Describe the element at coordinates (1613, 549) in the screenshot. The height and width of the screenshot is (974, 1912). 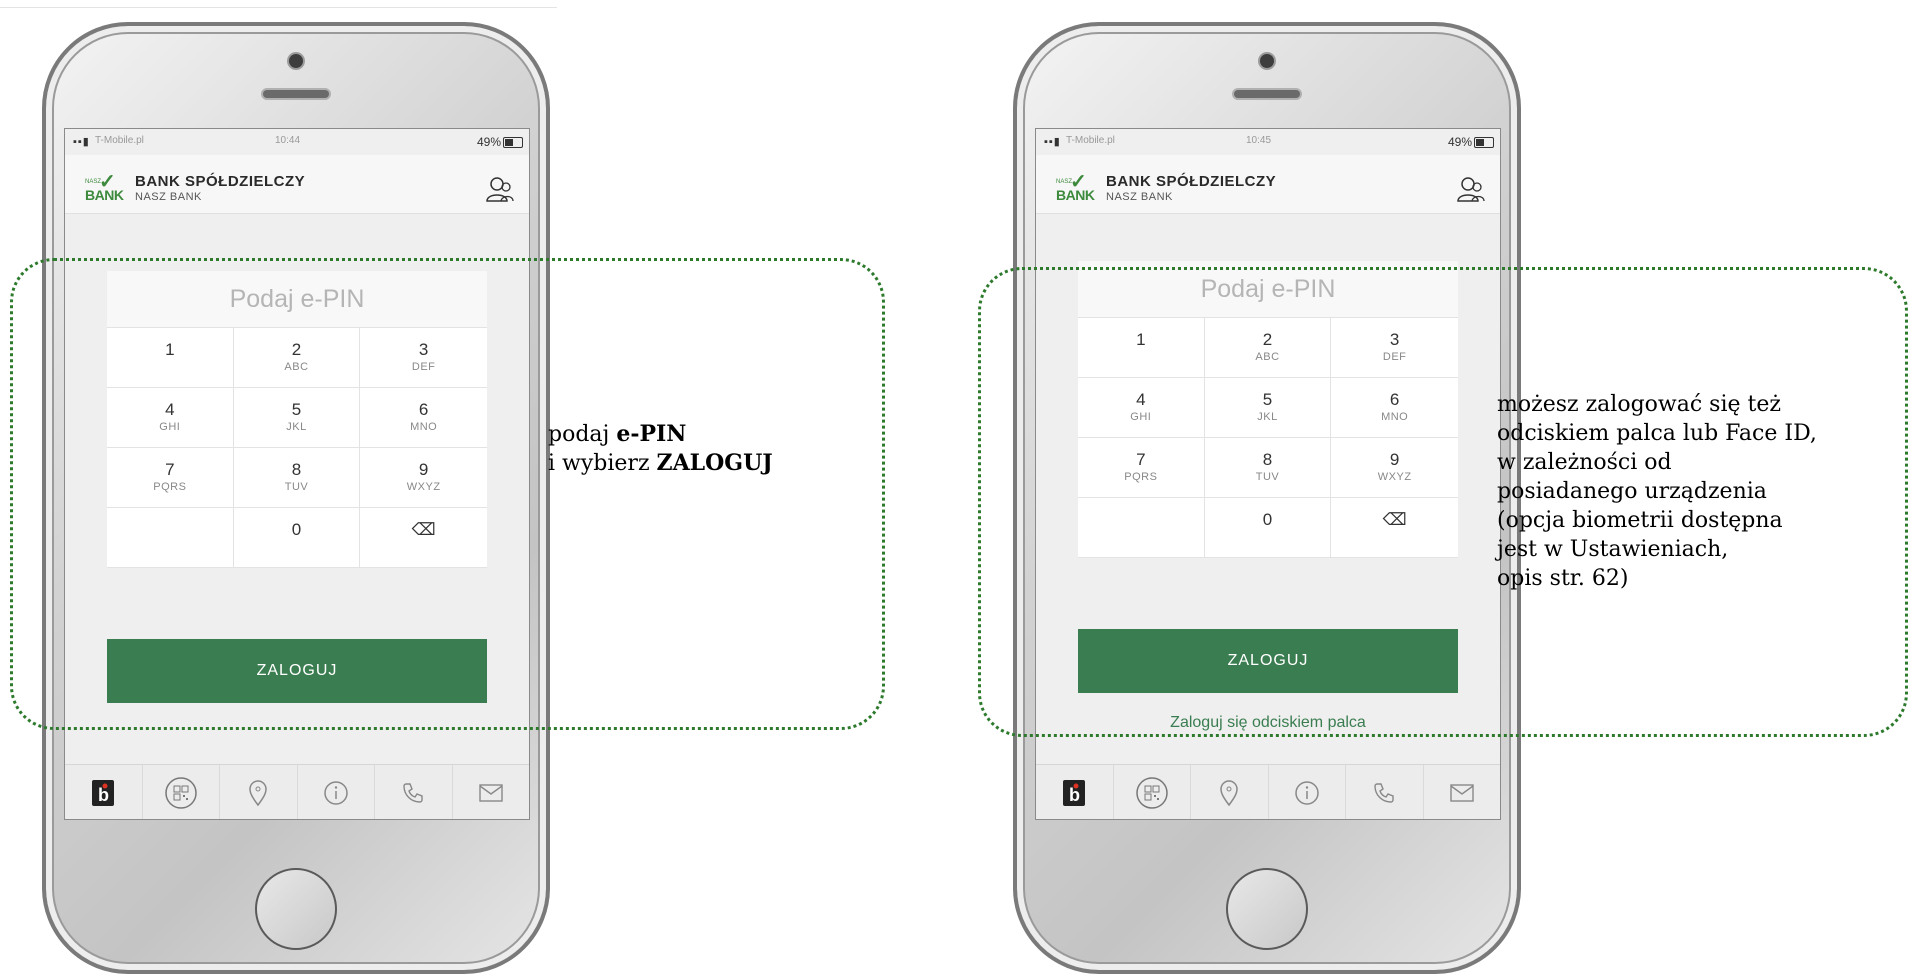
I see `caption-line: jest w Ustawieniach,` at that location.